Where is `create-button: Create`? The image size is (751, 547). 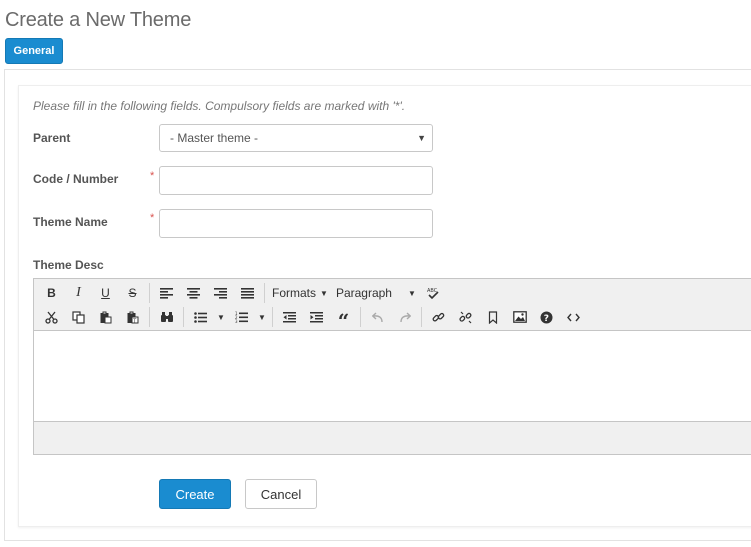
create-button: Create is located at coordinates (195, 494).